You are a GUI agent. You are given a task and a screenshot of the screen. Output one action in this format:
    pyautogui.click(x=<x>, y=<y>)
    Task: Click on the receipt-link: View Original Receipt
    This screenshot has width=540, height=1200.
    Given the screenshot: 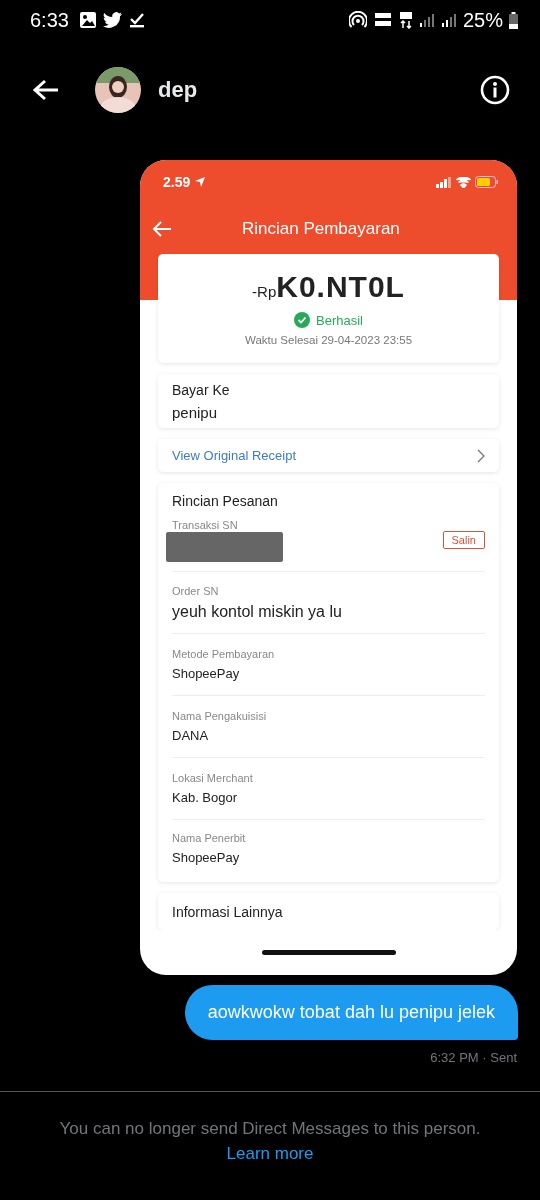 What is the action you would take?
    pyautogui.click(x=328, y=456)
    